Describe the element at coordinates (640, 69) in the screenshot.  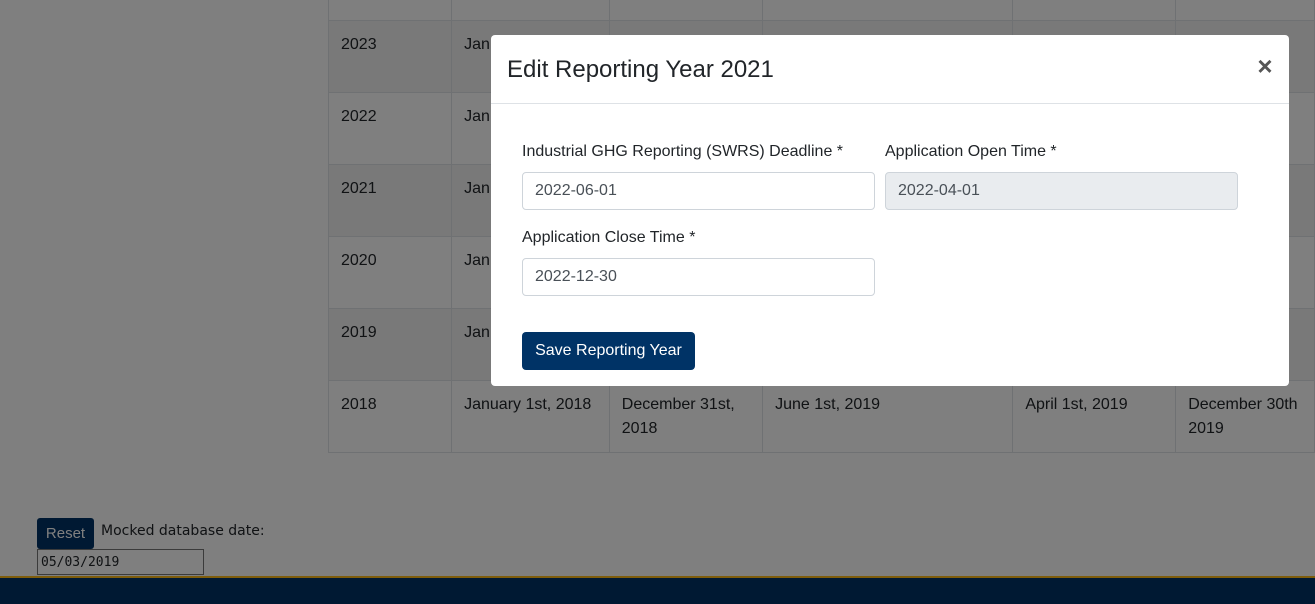
I see `modal-title: Edit Reporting Year 2021` at that location.